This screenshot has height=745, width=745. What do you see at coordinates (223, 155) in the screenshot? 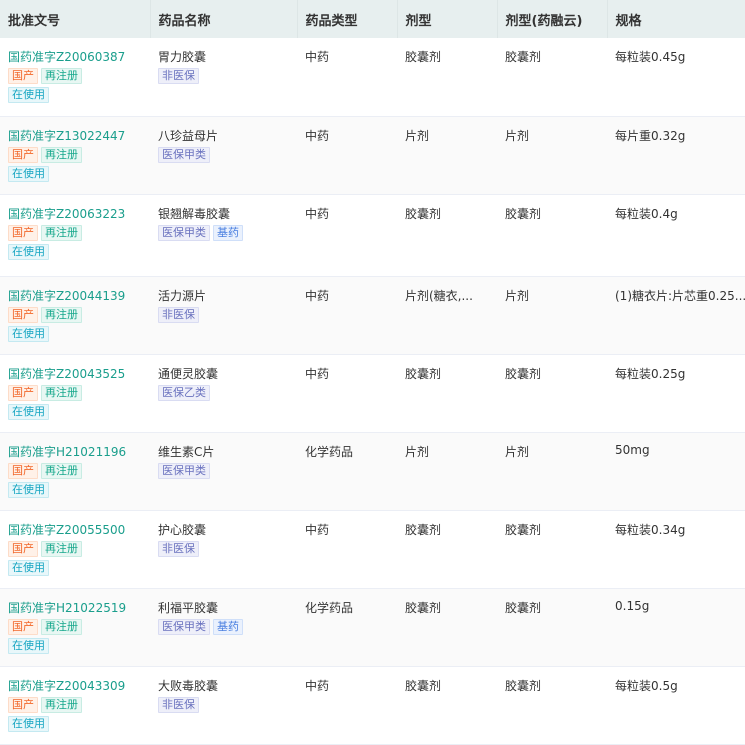
I see `cell-name: 八珍益母片 医保甲类` at bounding box center [223, 155].